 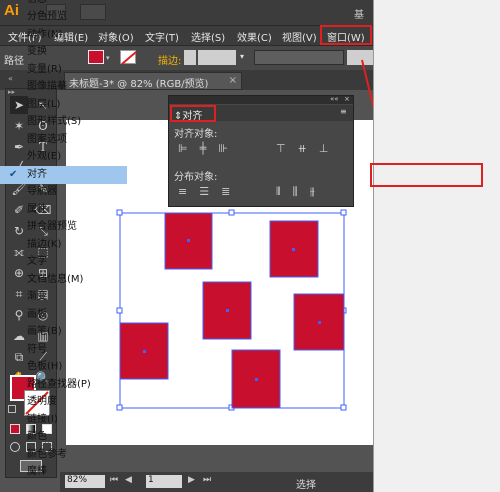 I want to click on menu-item-image-trace: 图像描摹, so click(x=63, y=87).